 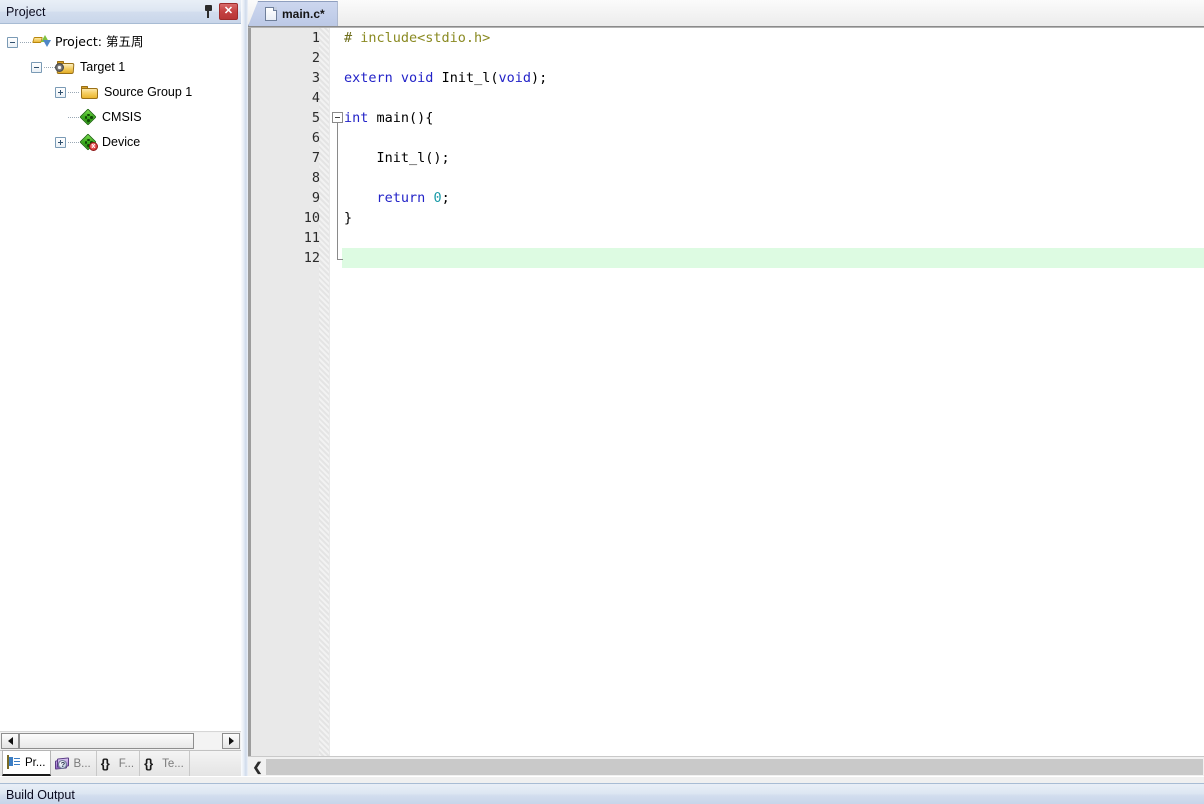 I want to click on scrollbar-thumb, so click(x=106, y=741).